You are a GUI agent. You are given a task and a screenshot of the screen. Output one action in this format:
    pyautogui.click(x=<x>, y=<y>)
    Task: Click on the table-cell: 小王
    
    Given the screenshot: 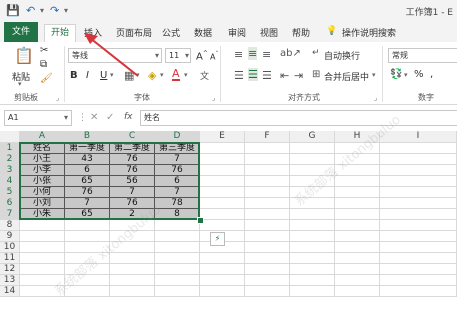 What is the action you would take?
    pyautogui.click(x=42, y=159)
    